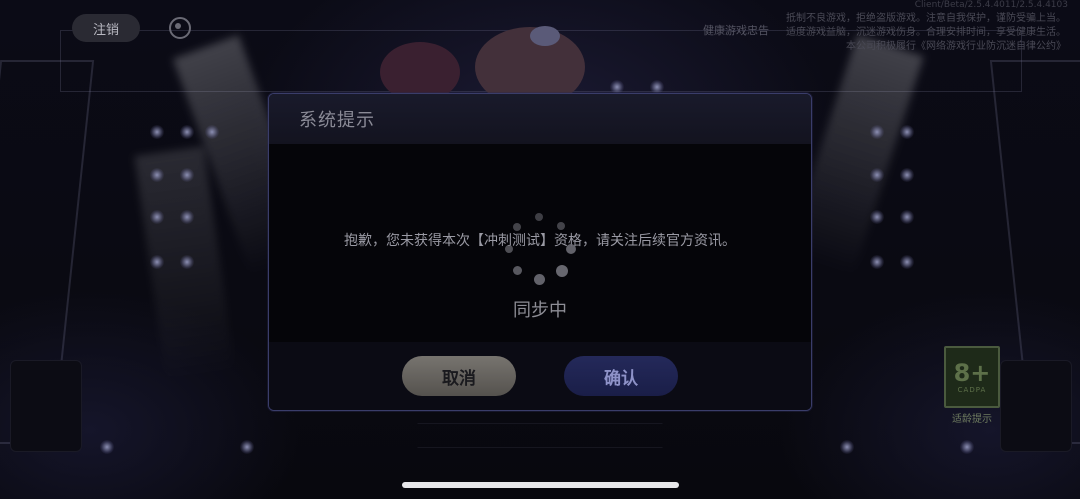 This screenshot has height=499, width=1080. Describe the element at coordinates (540, 376) in the screenshot. I see `dialog-footer: 取消 确认` at that location.